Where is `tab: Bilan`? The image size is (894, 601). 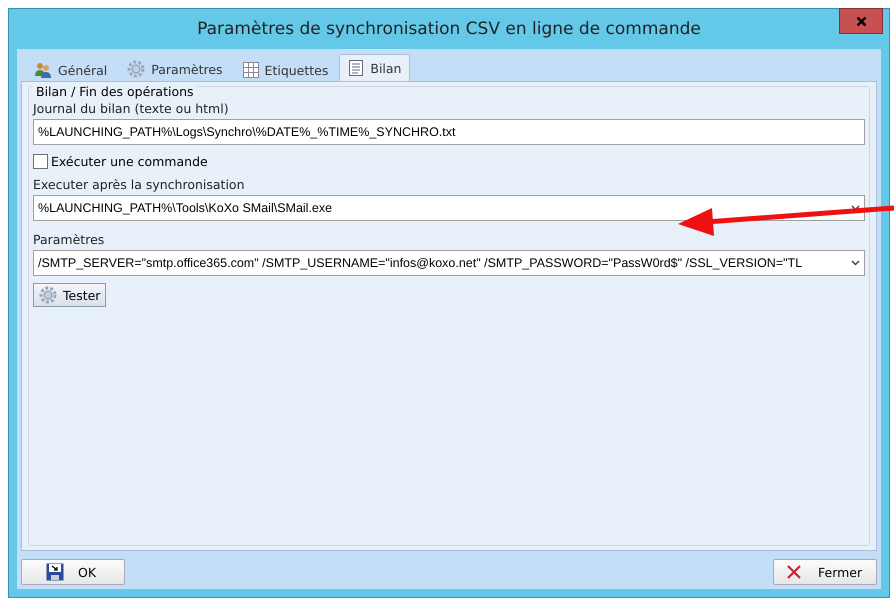
tab: Bilan is located at coordinates (374, 67).